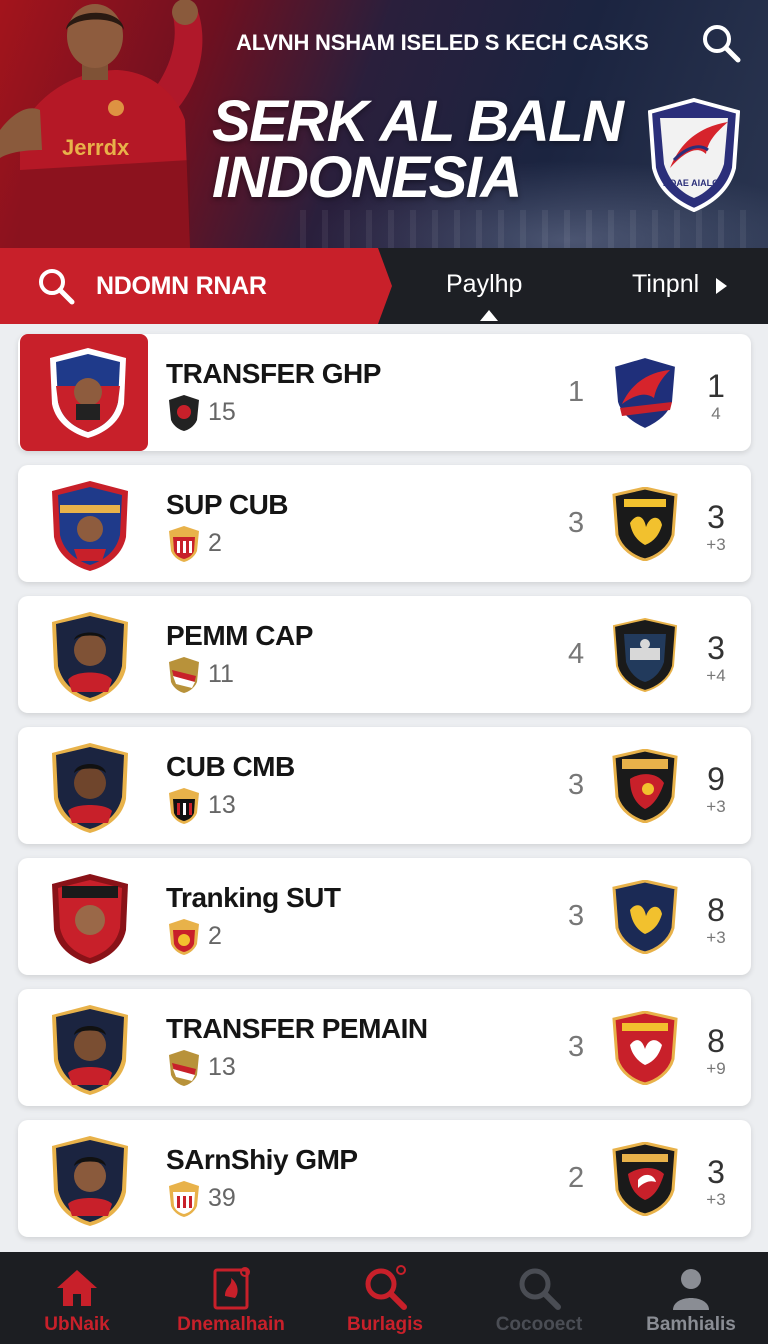  What do you see at coordinates (385, 1324) in the screenshot?
I see `bottom-nav-label: Burlagis` at bounding box center [385, 1324].